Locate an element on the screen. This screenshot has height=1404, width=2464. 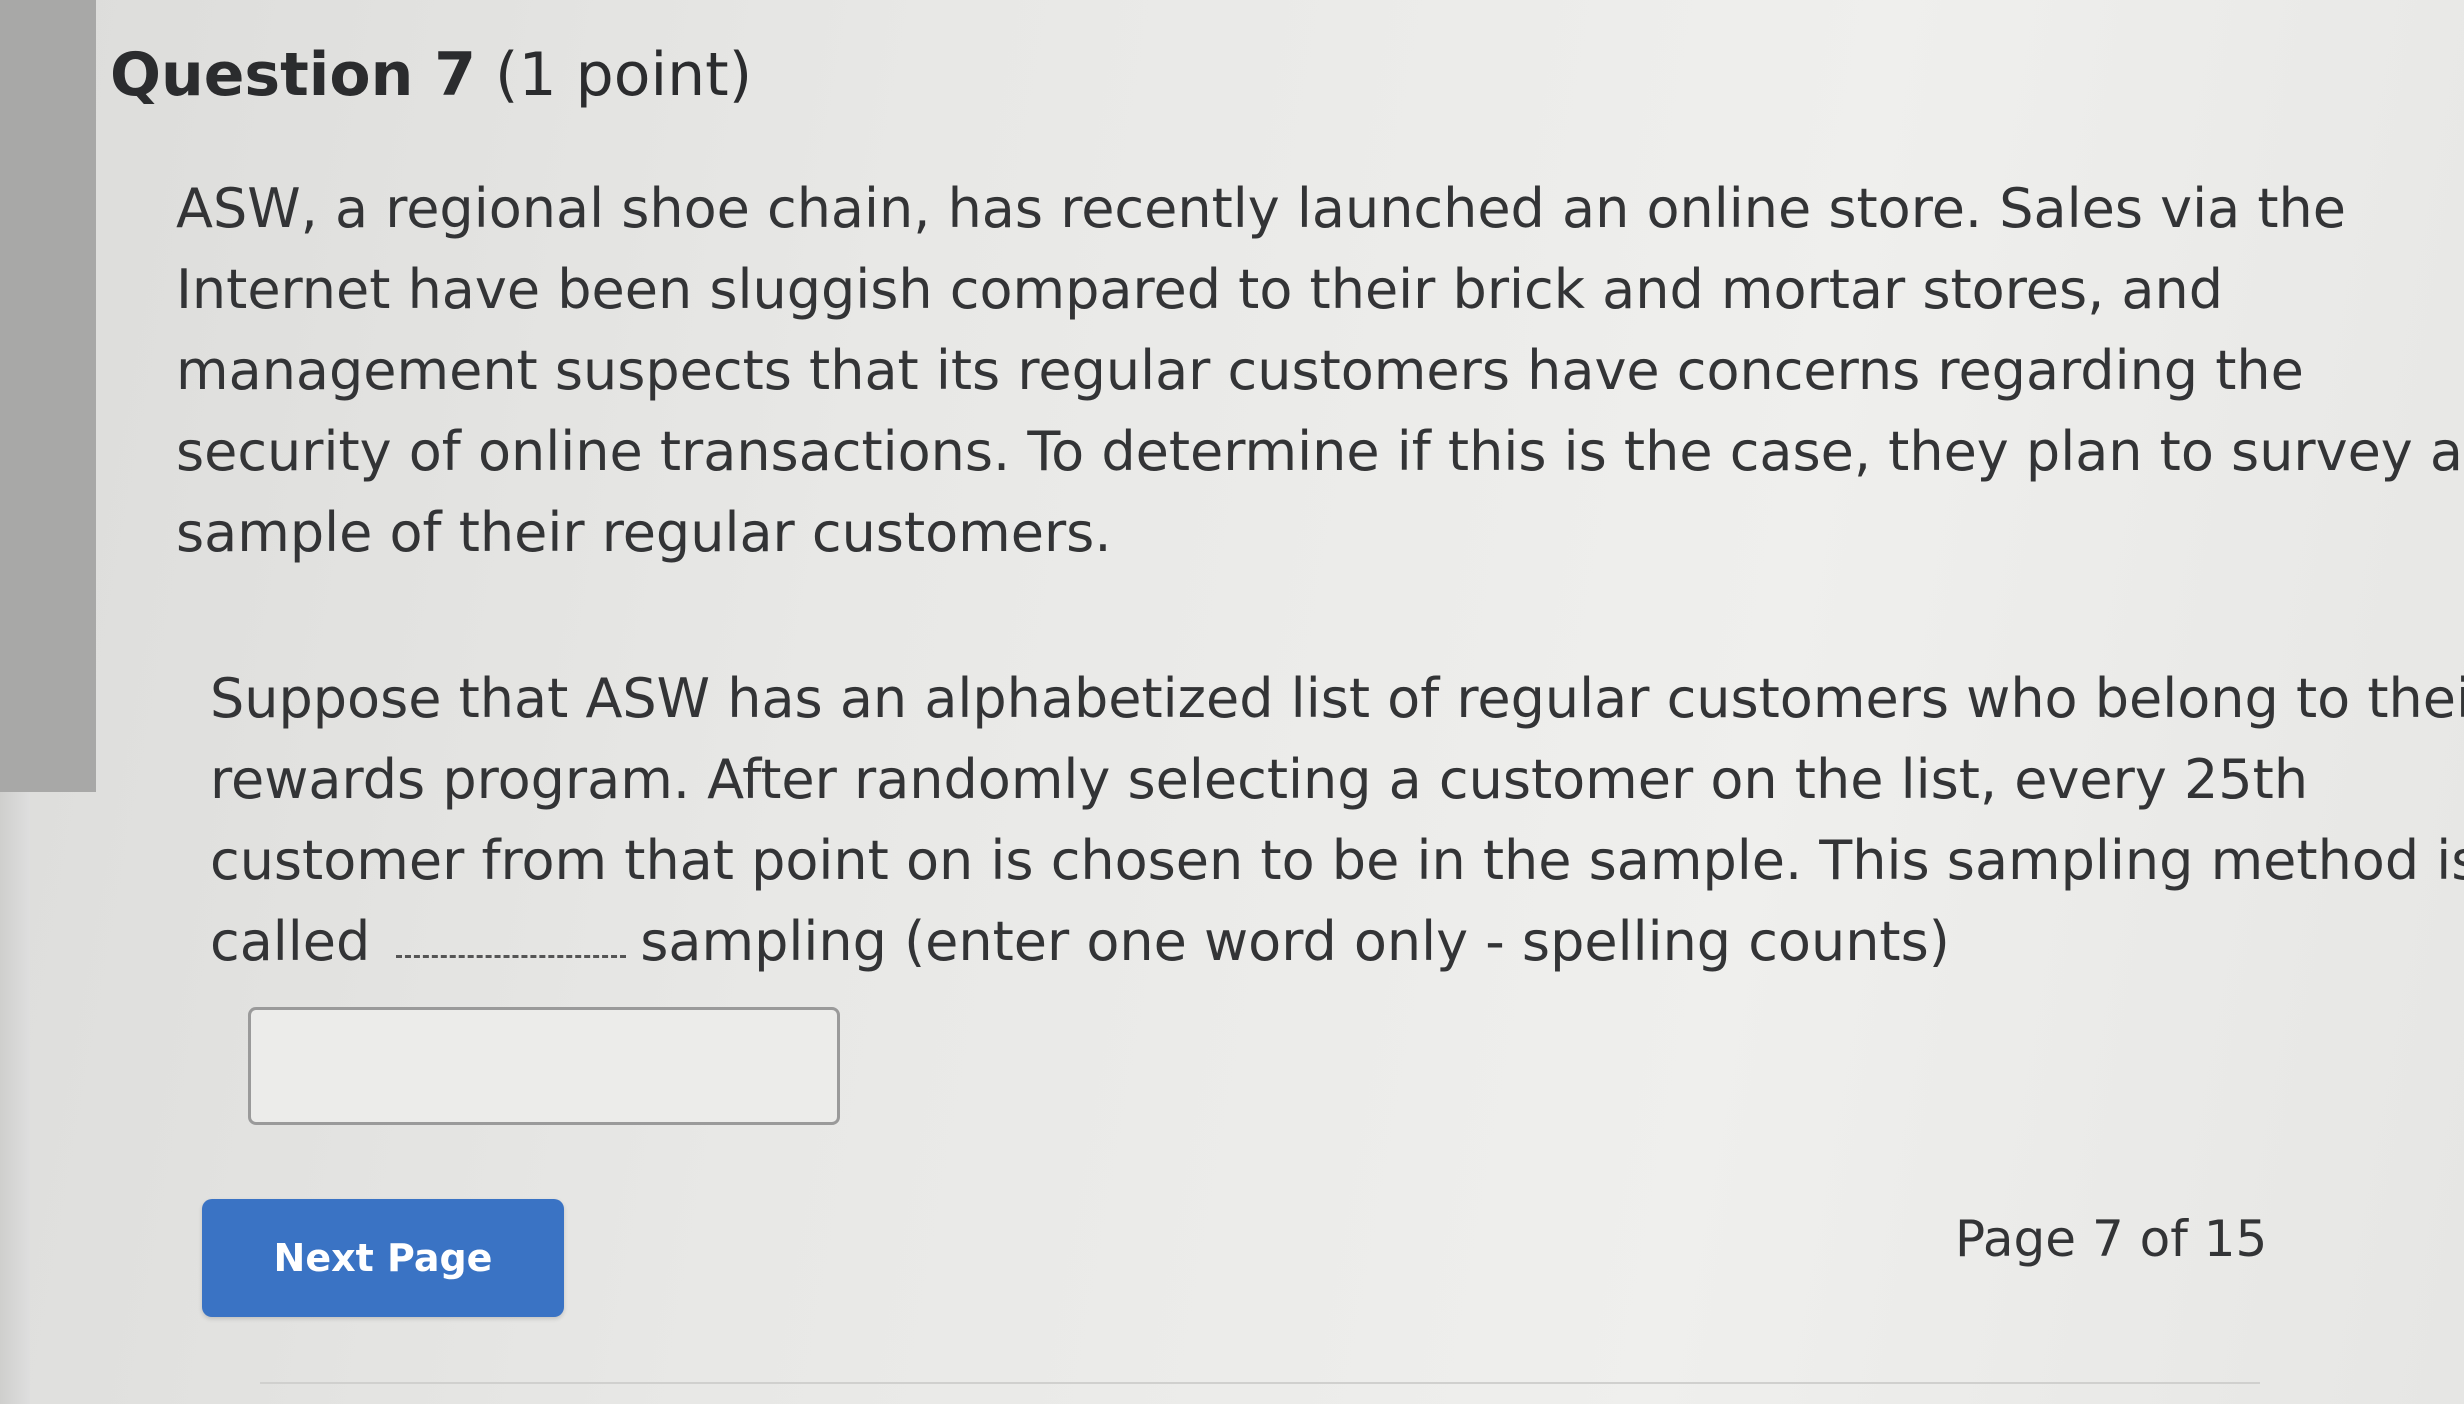
question-title: Question 7 is located at coordinates (293, 75).